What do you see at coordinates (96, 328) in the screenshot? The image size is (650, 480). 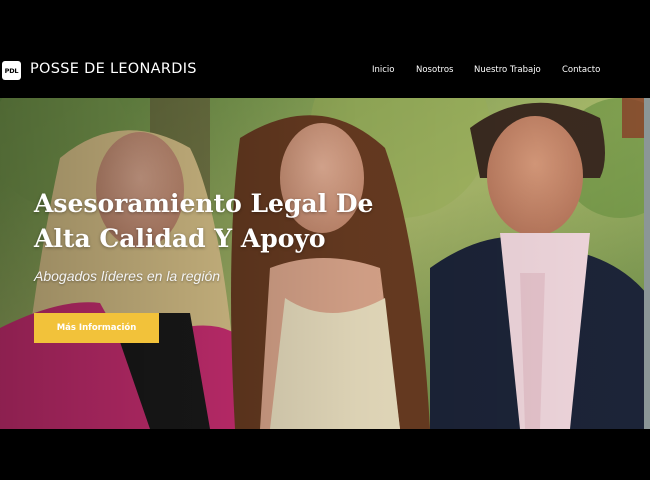 I see `more-info-button: Más Información` at bounding box center [96, 328].